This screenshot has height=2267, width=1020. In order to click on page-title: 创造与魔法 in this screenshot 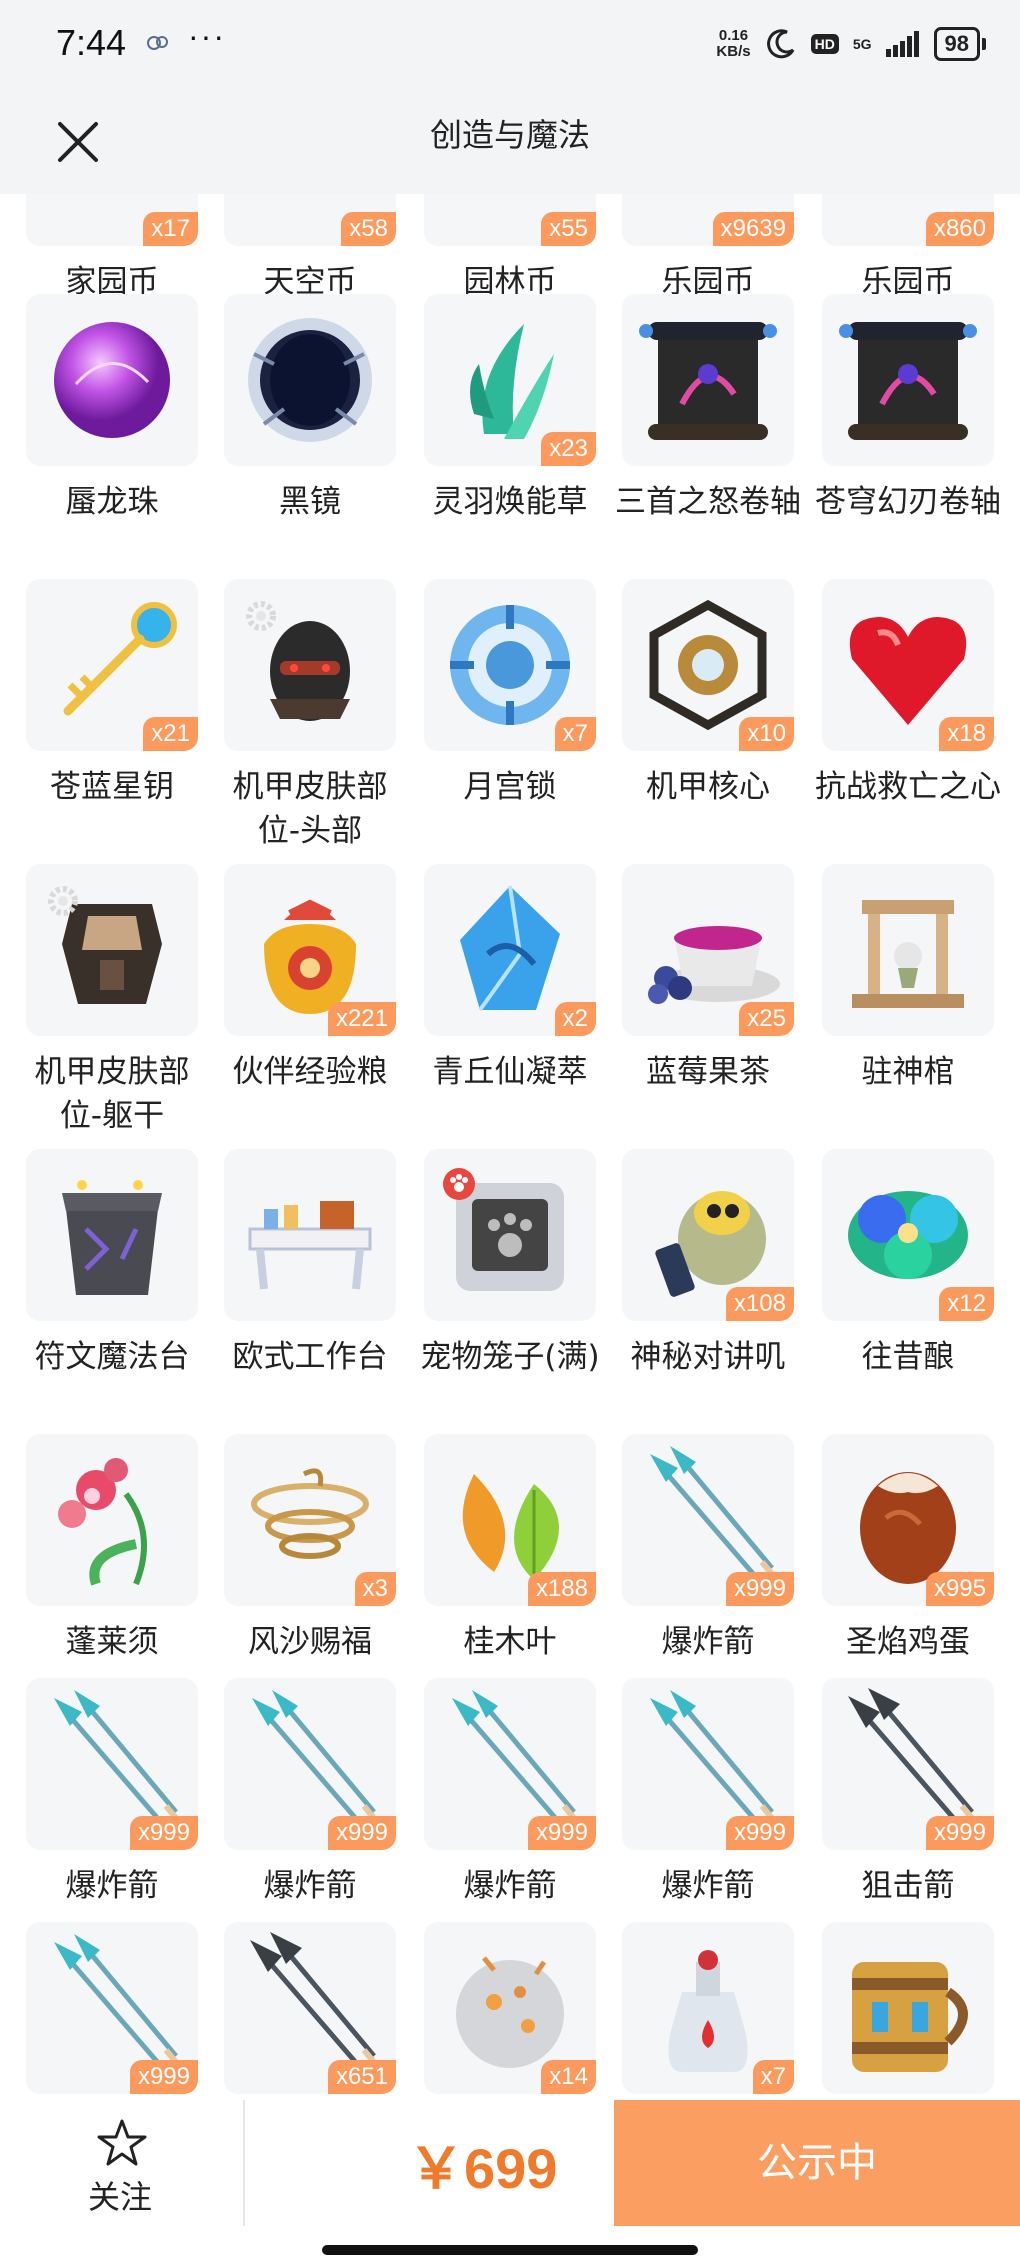, I will do `click(509, 135)`.